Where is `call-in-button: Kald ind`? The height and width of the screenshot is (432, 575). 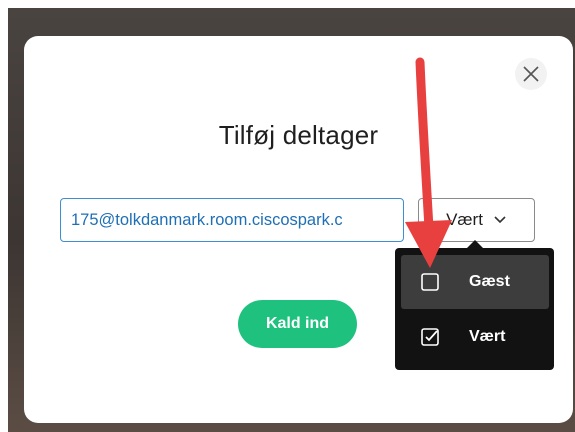 call-in-button: Kald ind is located at coordinates (297, 324).